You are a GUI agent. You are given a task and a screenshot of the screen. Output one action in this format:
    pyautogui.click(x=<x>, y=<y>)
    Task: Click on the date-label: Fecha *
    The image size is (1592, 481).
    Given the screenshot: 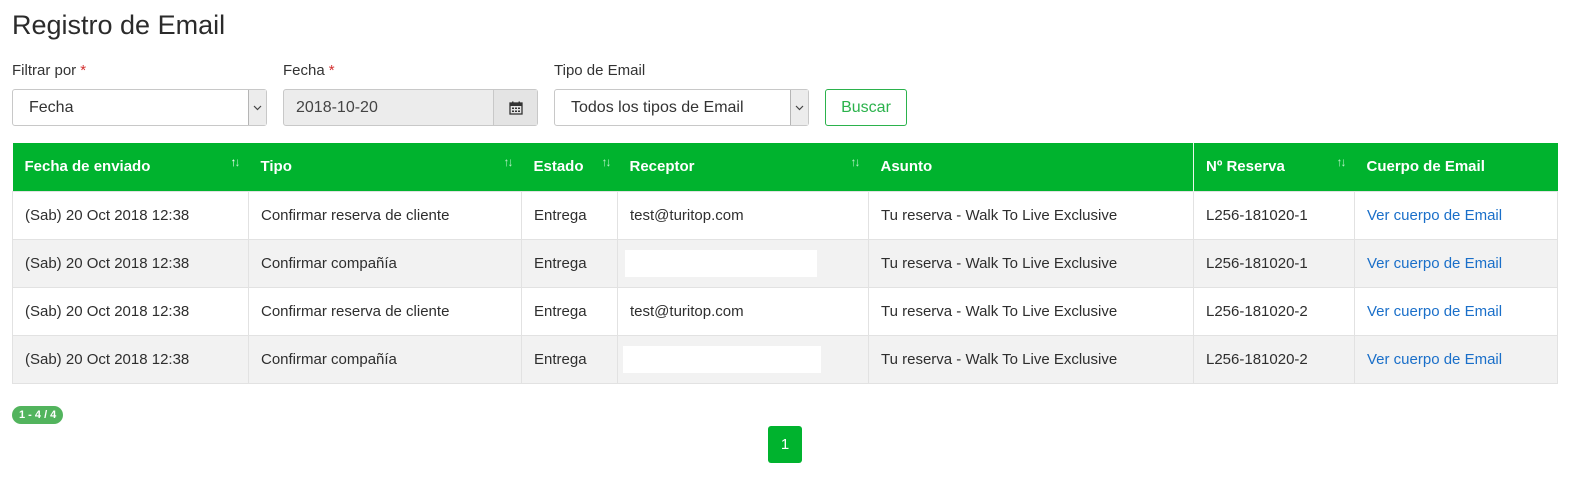 What is the action you would take?
    pyautogui.click(x=309, y=70)
    